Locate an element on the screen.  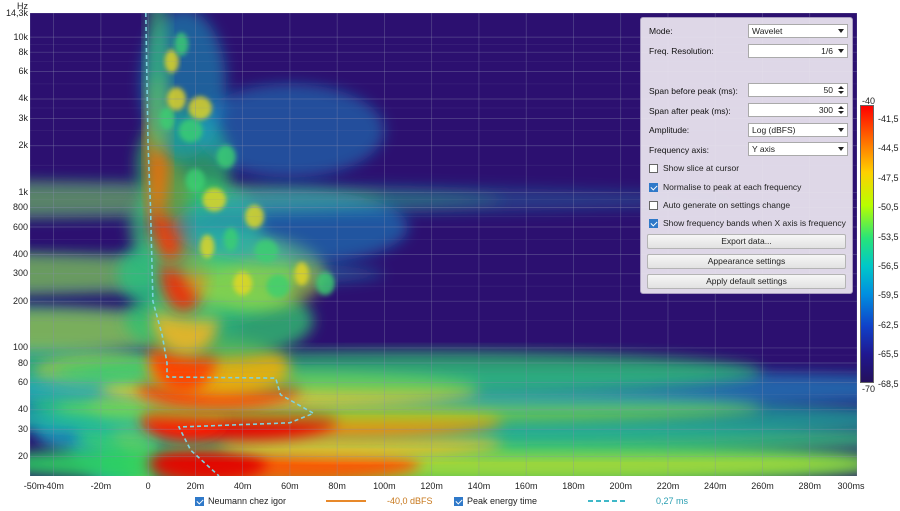
legend-series2-name: Peak energy time is located at coordinates (502, 501).